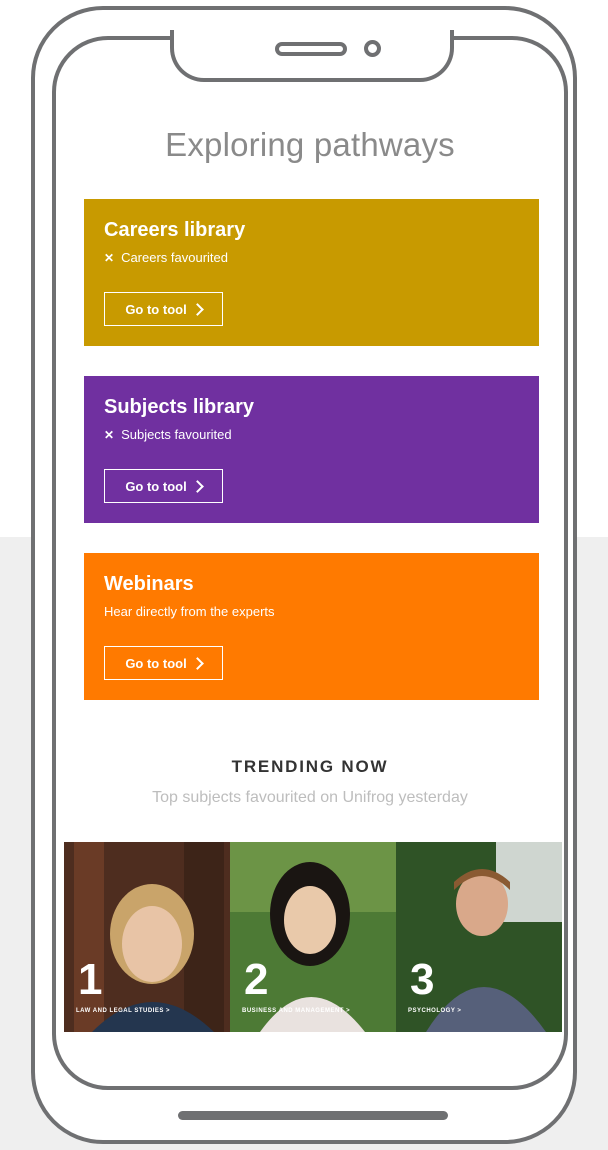 Image resolution: width=608 pixels, height=1150 pixels. Describe the element at coordinates (175, 230) in the screenshot. I see `card-title: Careers library` at that location.